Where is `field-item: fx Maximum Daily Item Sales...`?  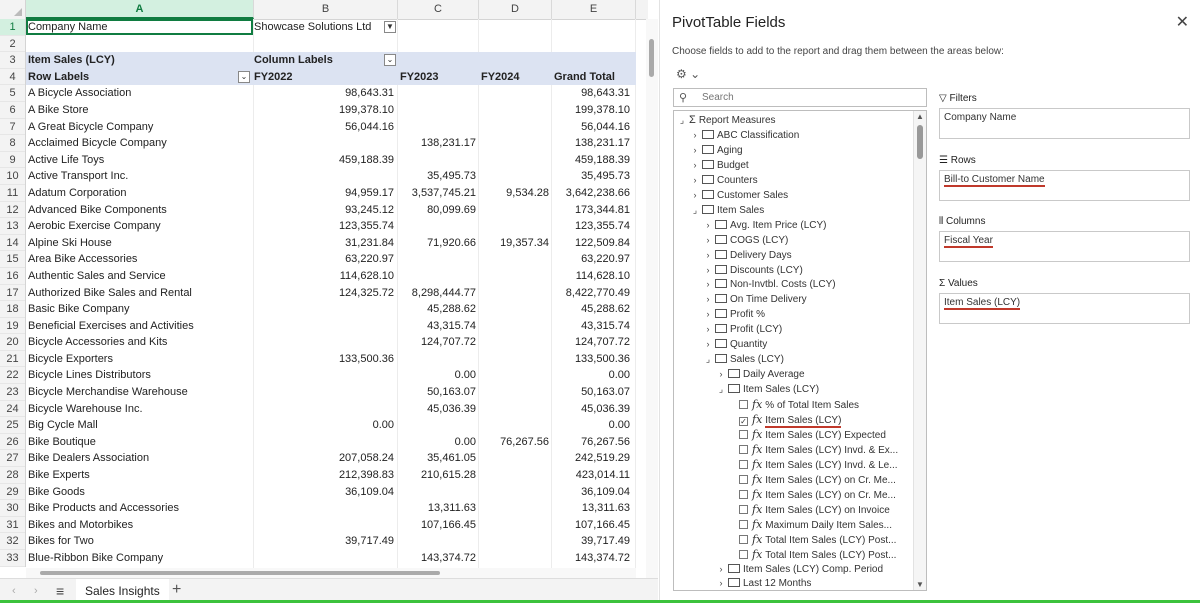 field-item: fx Maximum Daily Item Sales... is located at coordinates (810, 524).